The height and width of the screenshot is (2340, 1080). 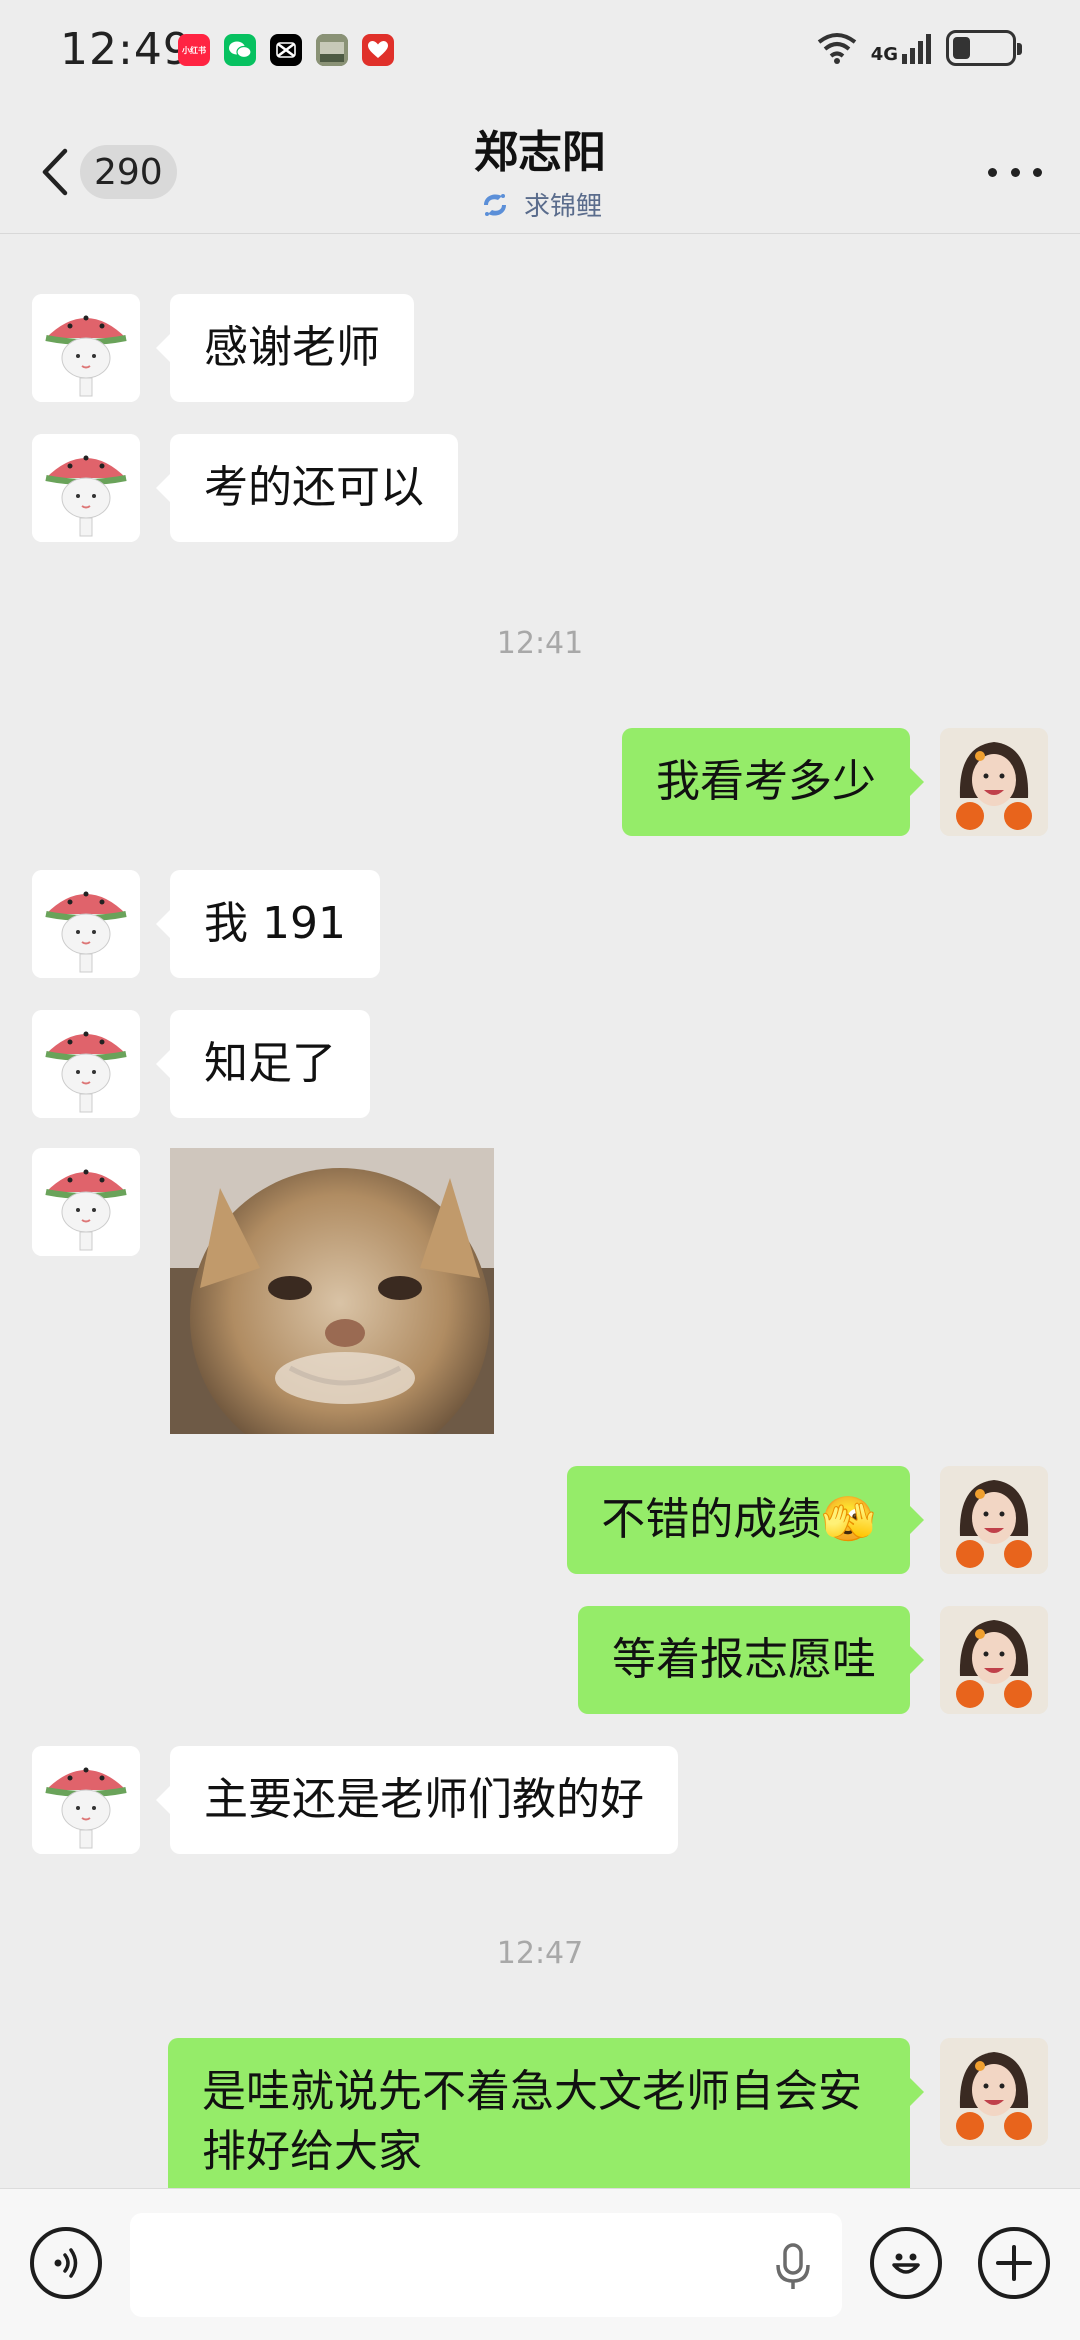 What do you see at coordinates (540, 55) in the screenshot?
I see `status-bar: 12:49 小红书 4G` at bounding box center [540, 55].